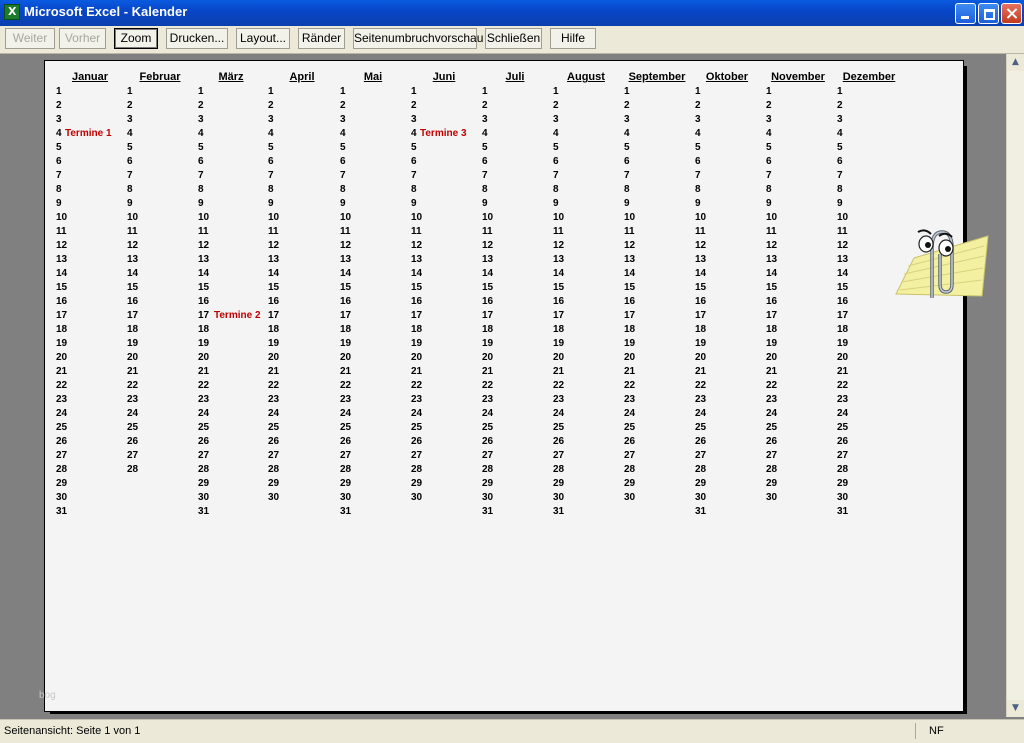  What do you see at coordinates (558, 231) in the screenshot?
I see `day-cell: 11` at bounding box center [558, 231].